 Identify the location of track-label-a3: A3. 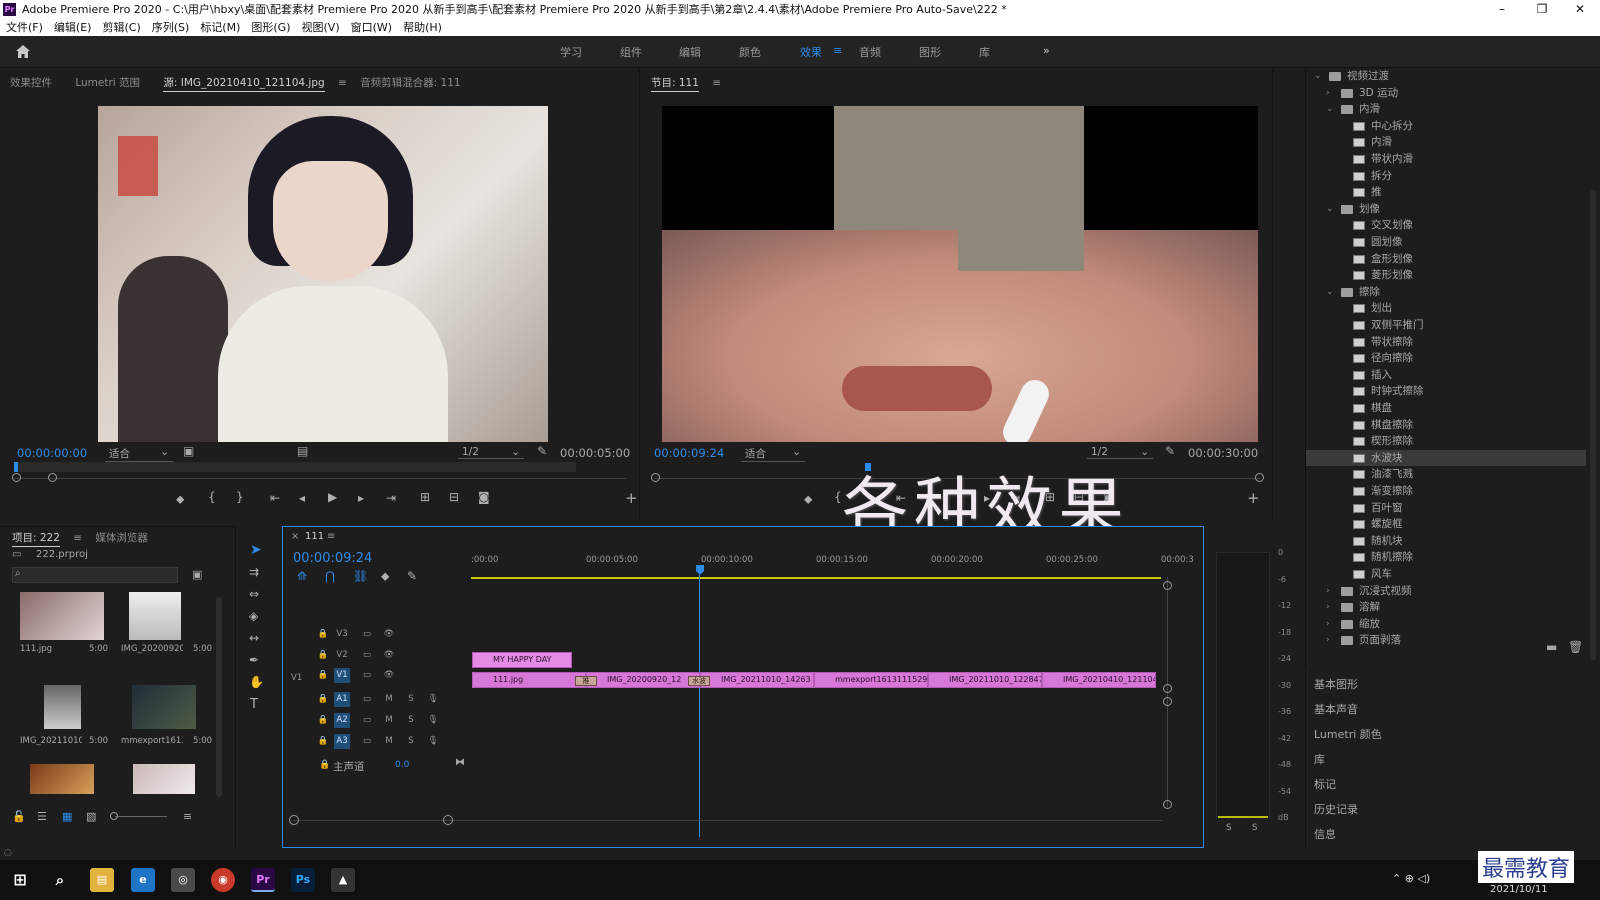
(342, 741).